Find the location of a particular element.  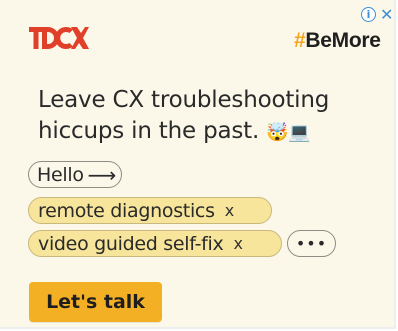

chip-video-label: video guided self-fix is located at coordinates (131, 243).